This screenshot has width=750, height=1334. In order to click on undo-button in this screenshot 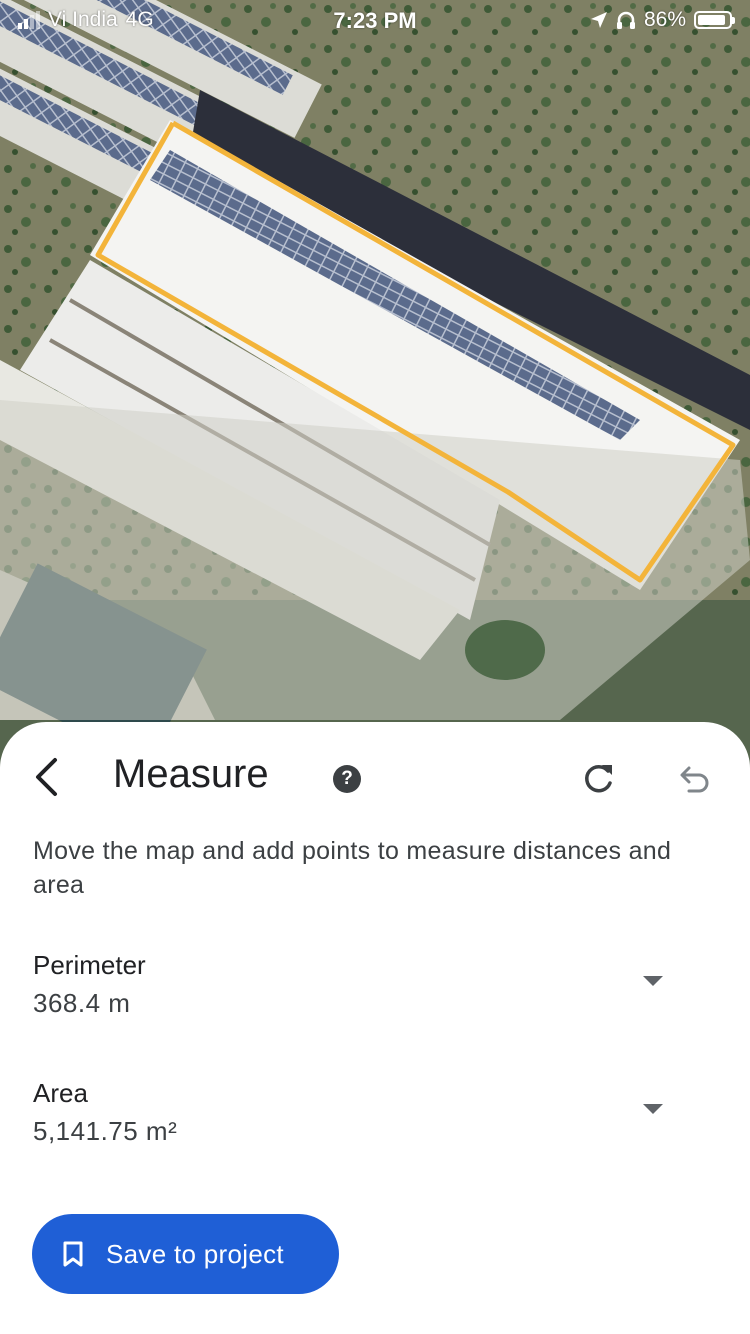, I will do `click(694, 779)`.